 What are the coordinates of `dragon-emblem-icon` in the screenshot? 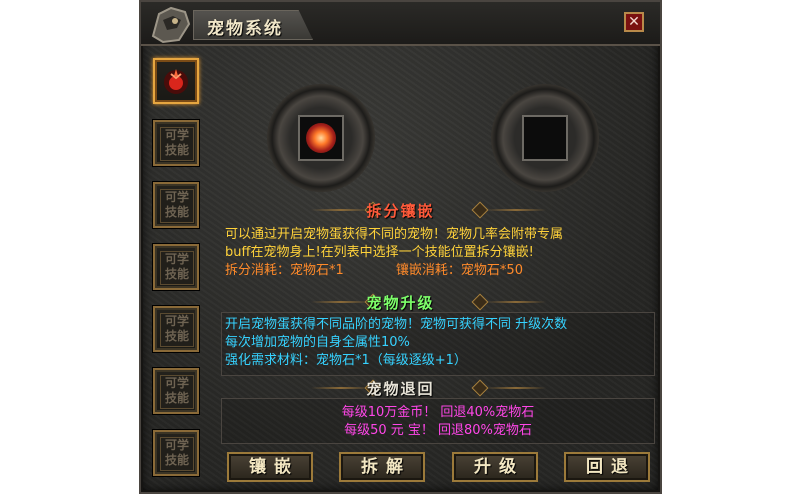 It's located at (171, 25).